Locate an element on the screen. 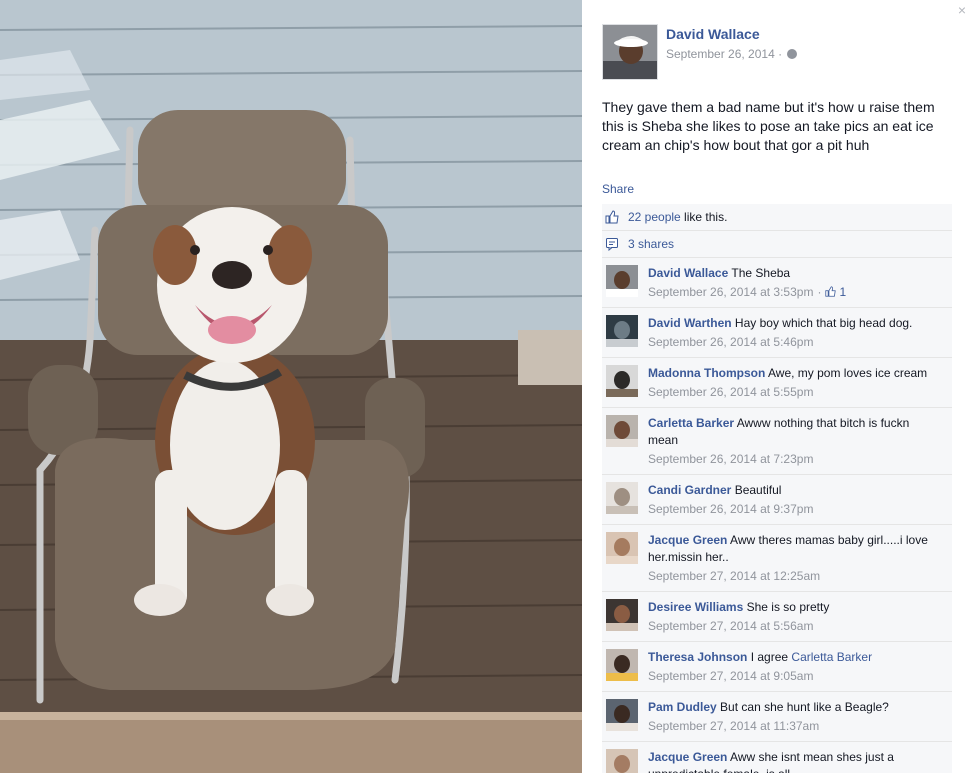  comment-author: Theresa Johnson is located at coordinates (697, 657).